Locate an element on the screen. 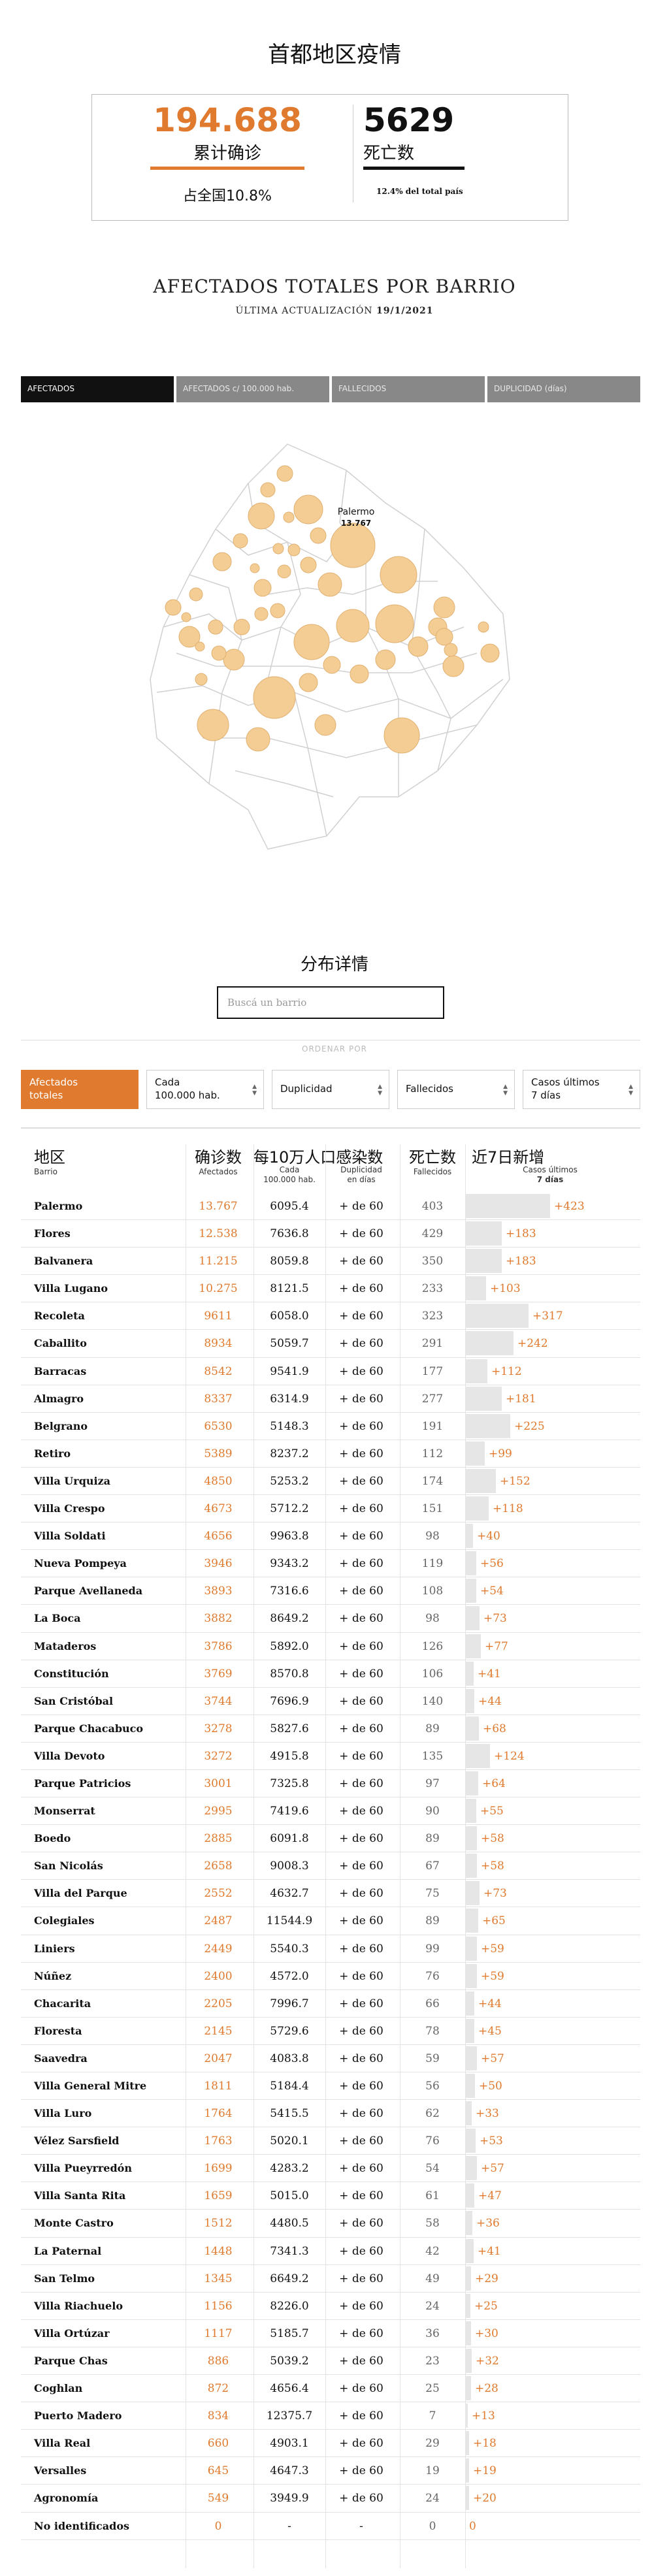  table-row: Villa Devoto 3272 4915.8 + de 60 135 +124 is located at coordinates (330, 1757).